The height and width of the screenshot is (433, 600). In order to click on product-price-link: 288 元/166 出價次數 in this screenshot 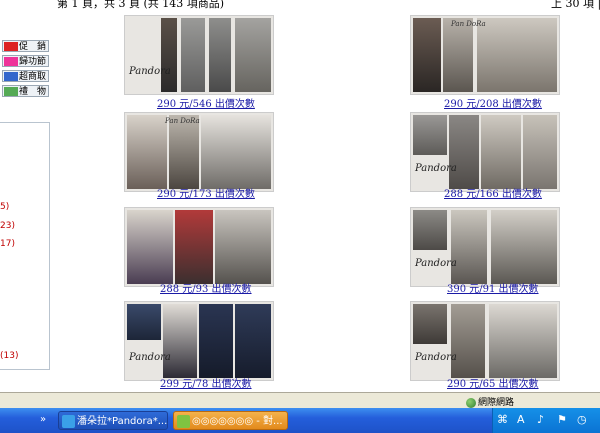, I will do `click(493, 192)`.